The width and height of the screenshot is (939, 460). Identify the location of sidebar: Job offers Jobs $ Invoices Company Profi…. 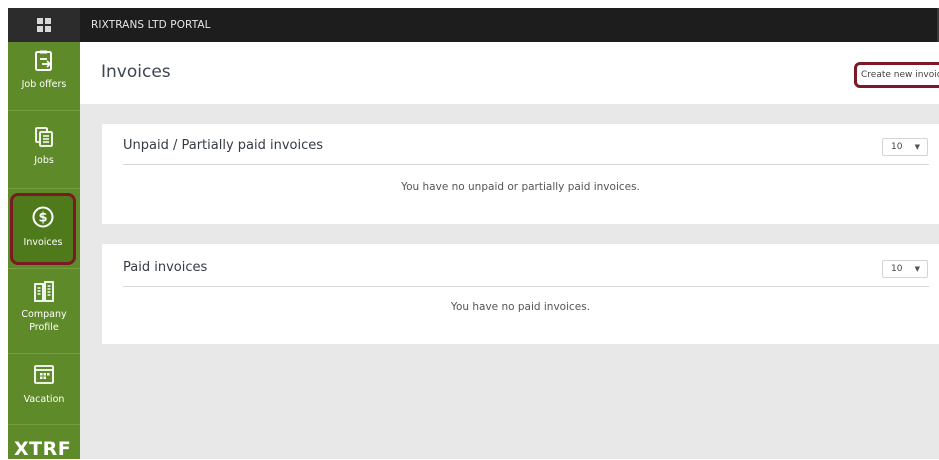
(44, 251).